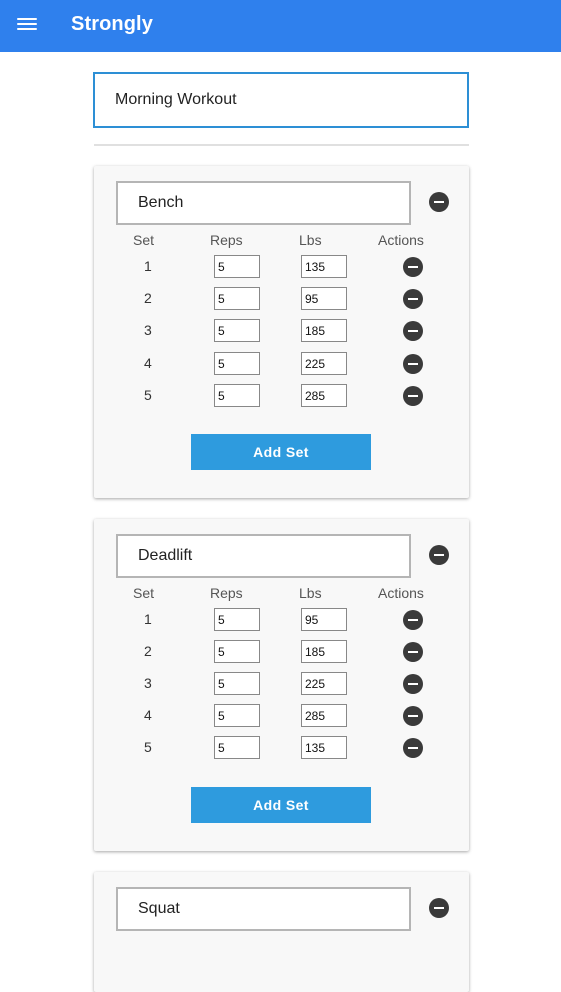 This screenshot has height=992, width=561. I want to click on divider, so click(281, 145).